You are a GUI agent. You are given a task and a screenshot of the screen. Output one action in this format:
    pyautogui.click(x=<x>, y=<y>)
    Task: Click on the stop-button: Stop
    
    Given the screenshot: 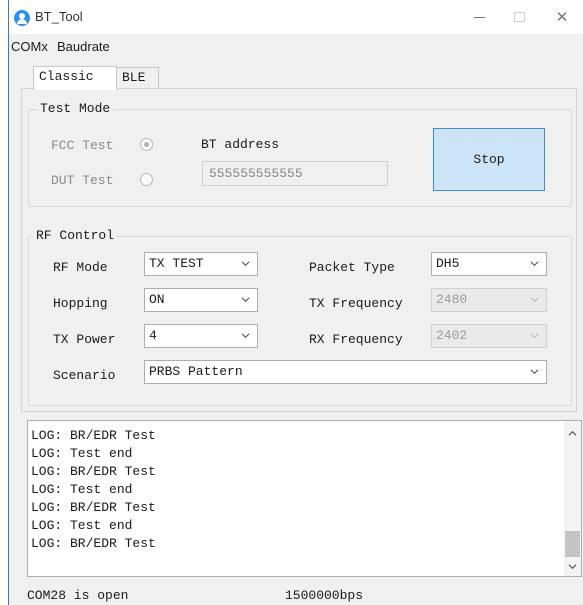 What is the action you would take?
    pyautogui.click(x=489, y=159)
    